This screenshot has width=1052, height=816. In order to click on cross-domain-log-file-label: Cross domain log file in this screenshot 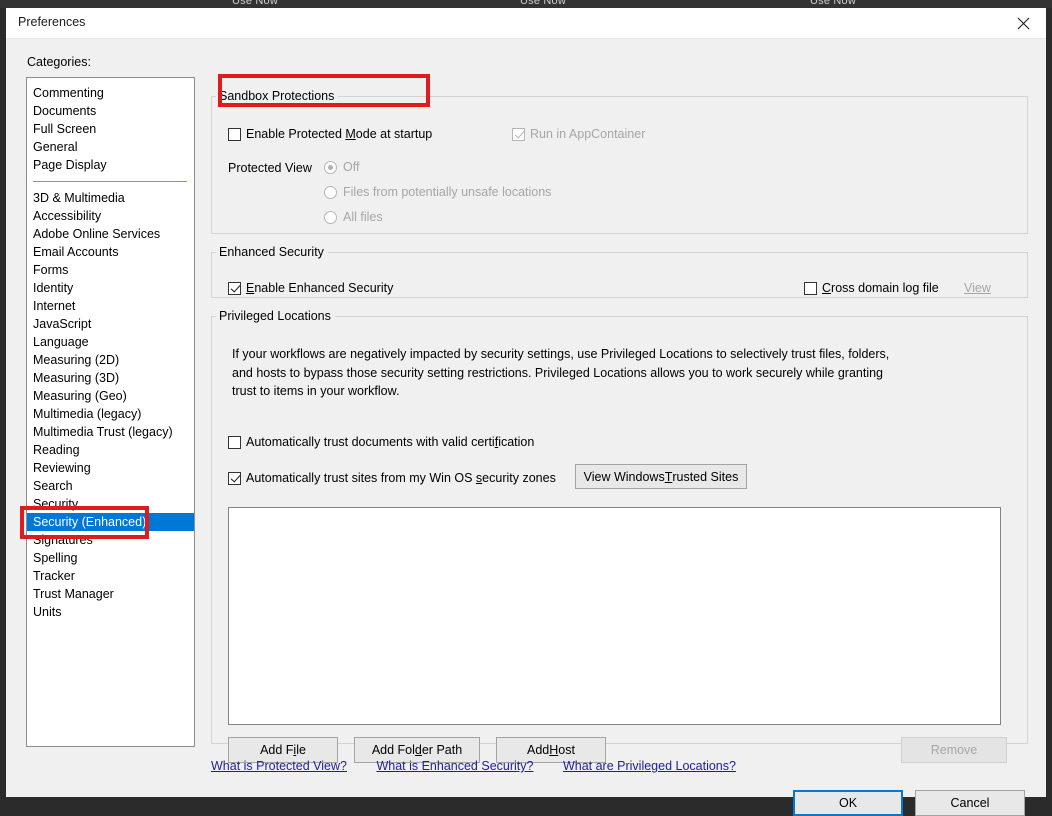, I will do `click(880, 288)`.